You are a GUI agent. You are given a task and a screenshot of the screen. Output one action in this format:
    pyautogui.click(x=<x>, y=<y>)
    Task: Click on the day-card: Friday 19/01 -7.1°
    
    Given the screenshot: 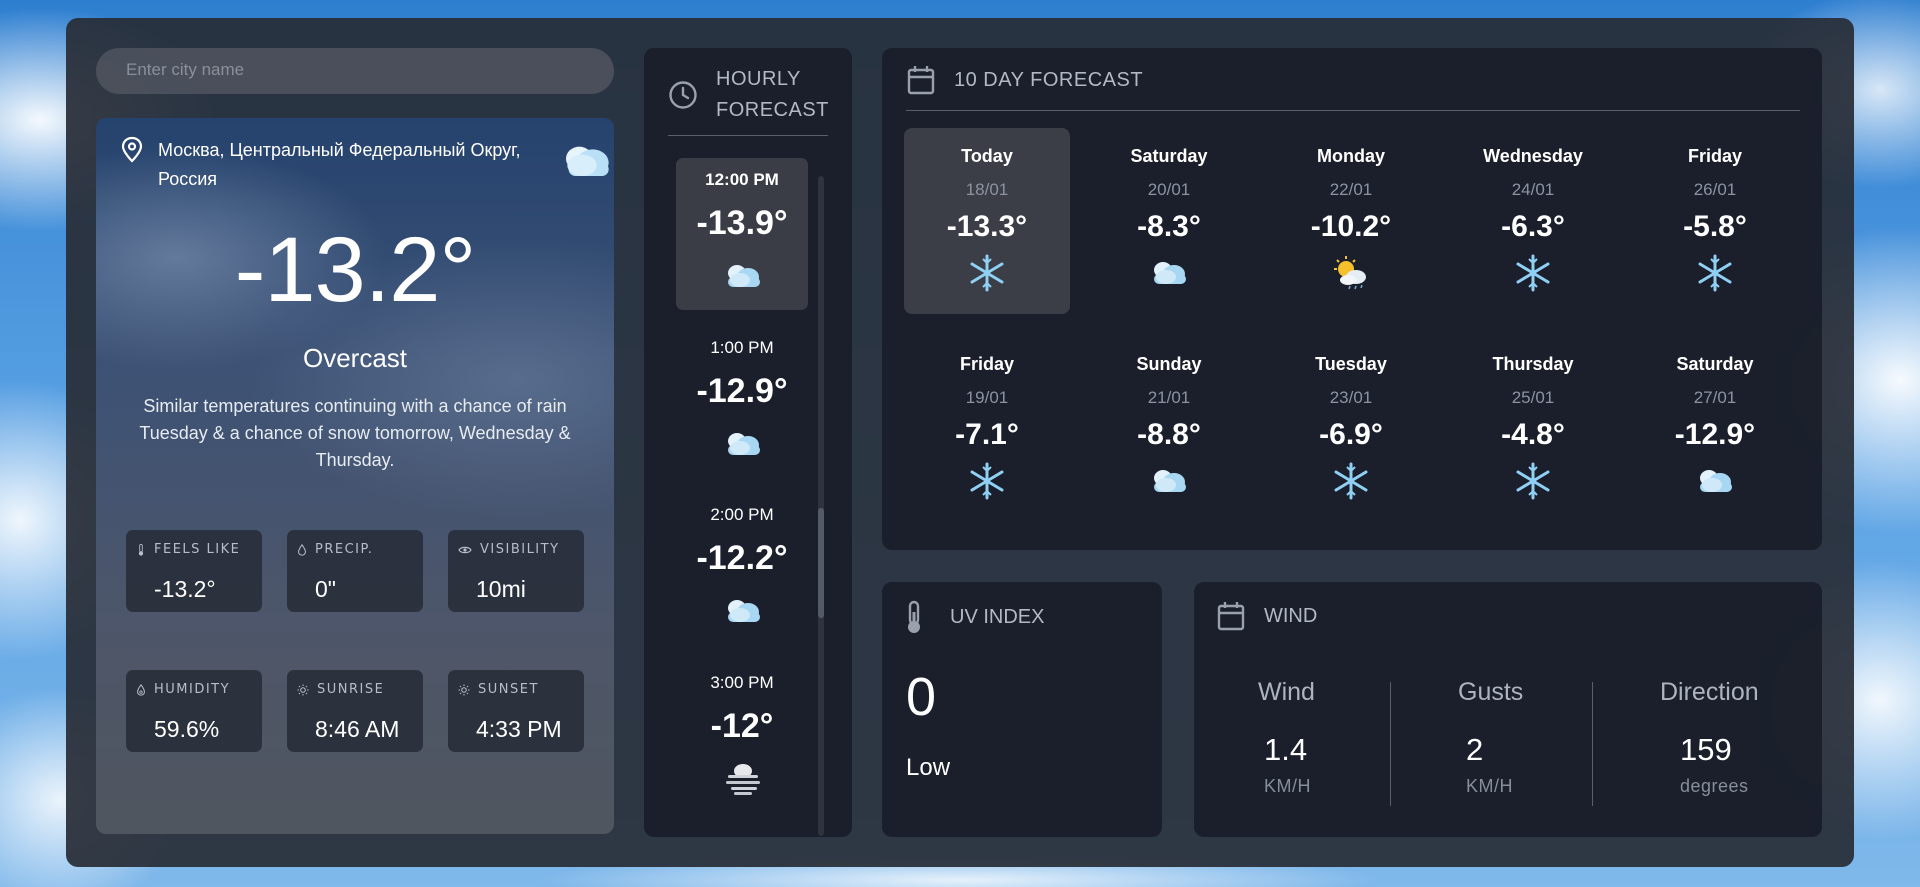 What is the action you would take?
    pyautogui.click(x=987, y=429)
    